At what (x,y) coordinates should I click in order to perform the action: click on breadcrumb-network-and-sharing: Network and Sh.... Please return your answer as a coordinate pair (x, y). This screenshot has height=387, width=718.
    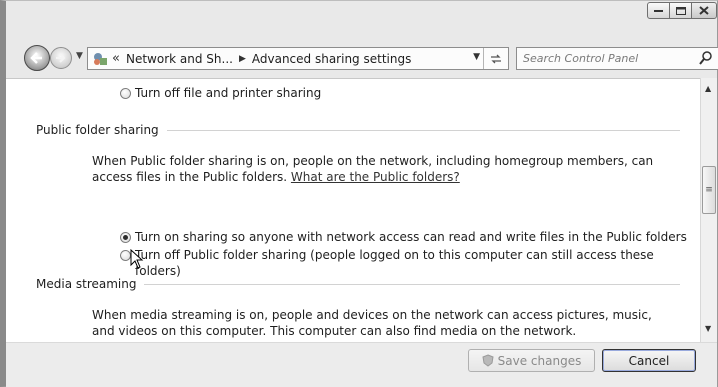
    Looking at the image, I should click on (179, 59).